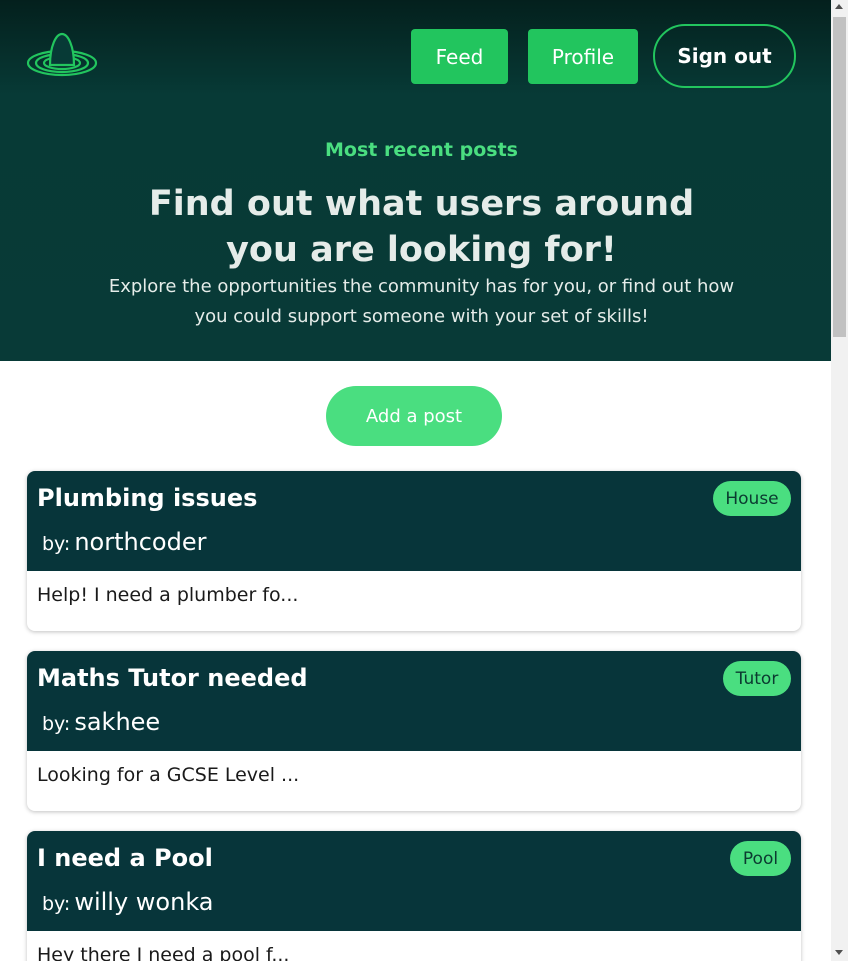 Image resolution: width=848 pixels, height=961 pixels. I want to click on post-title: Maths Tutor needed, so click(172, 678).